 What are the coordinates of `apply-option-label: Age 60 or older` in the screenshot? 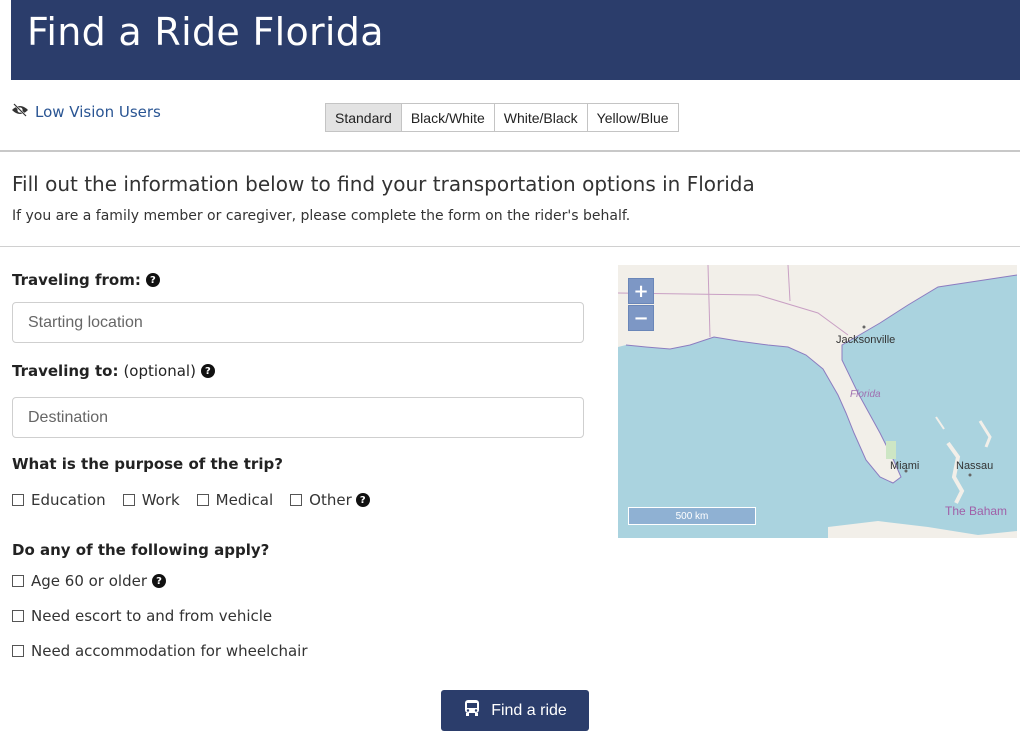 It's located at (89, 581).